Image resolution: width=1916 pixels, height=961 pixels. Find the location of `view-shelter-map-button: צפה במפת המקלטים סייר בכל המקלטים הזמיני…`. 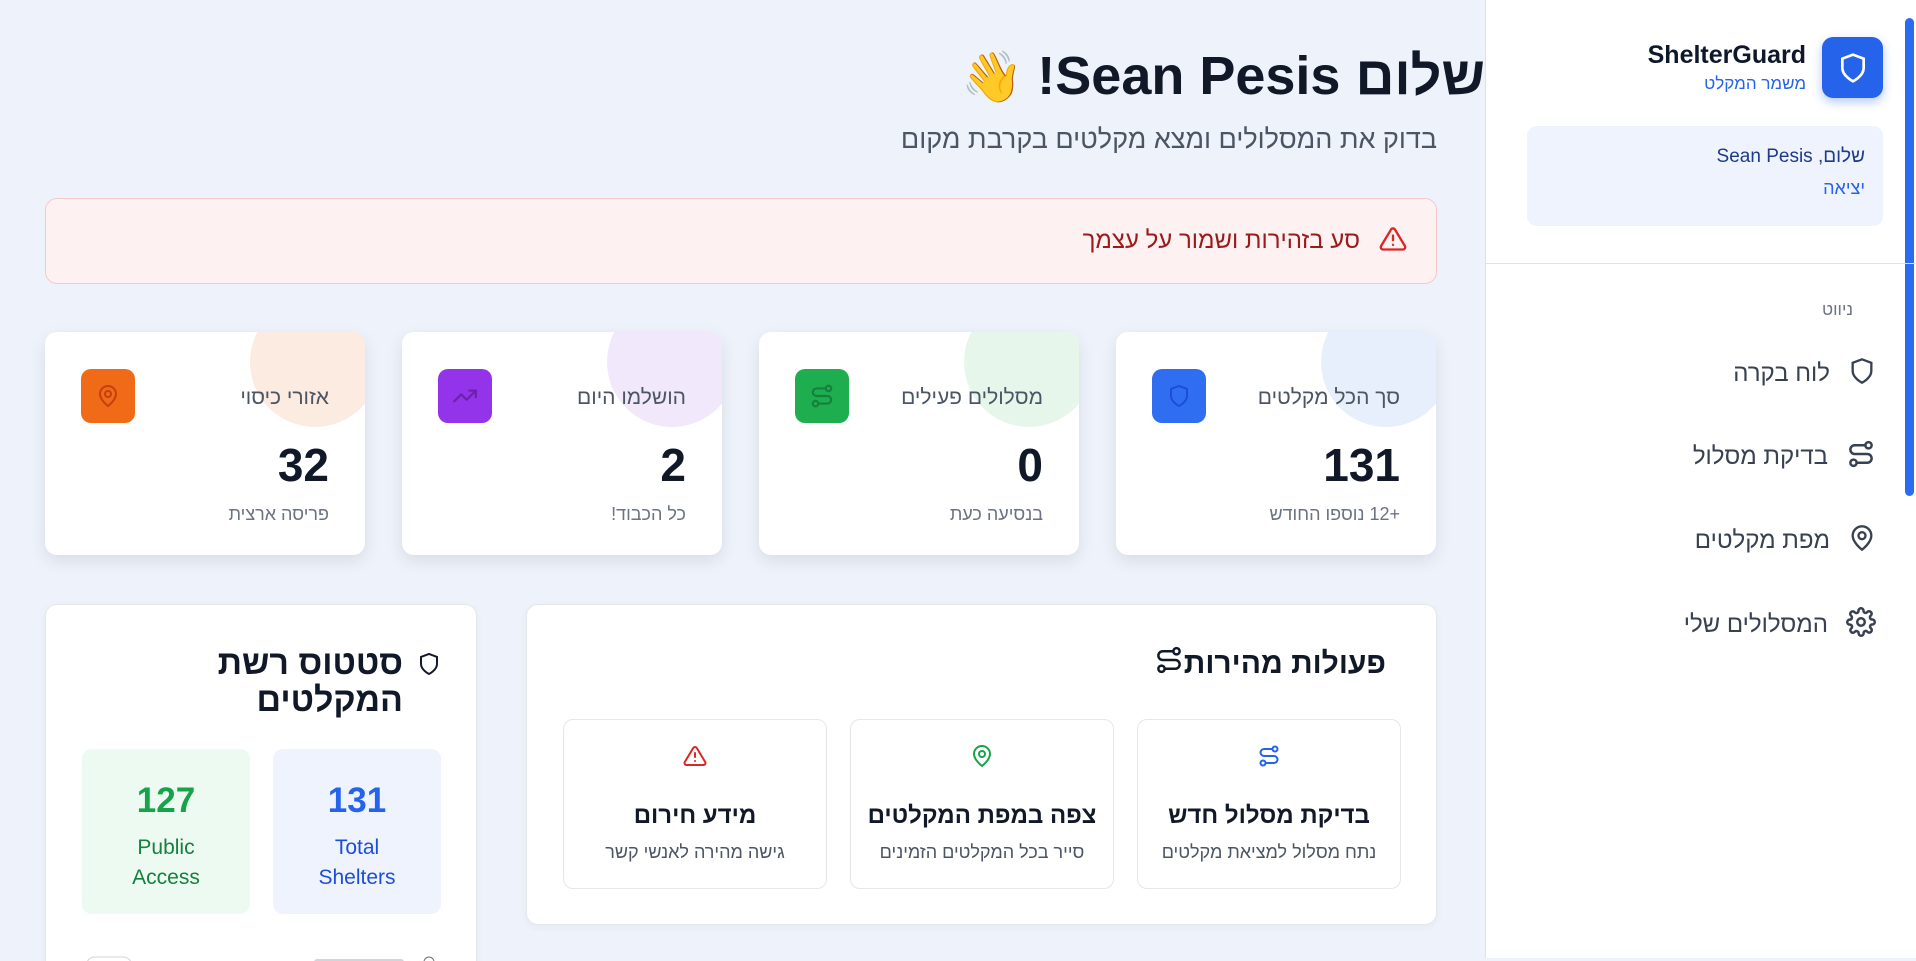

view-shelter-map-button: צפה במפת המקלטים סייר בכל המקלטים הזמיני… is located at coordinates (982, 804).